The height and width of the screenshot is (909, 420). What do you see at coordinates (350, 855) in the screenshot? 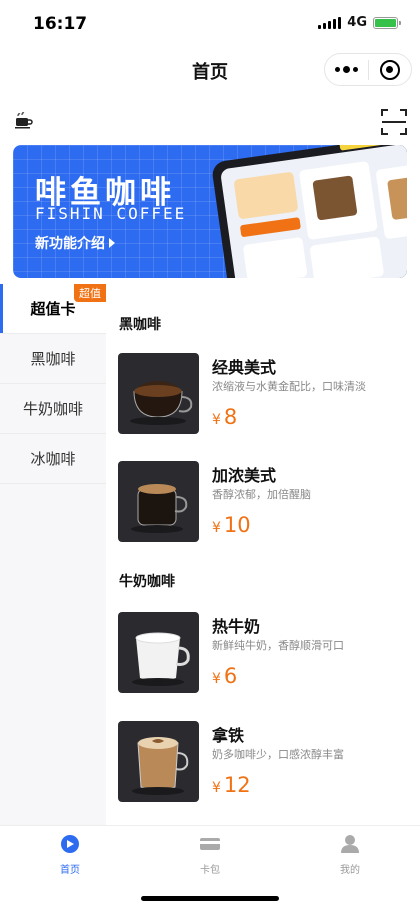
I see `tab-profile: 我的` at bounding box center [350, 855].